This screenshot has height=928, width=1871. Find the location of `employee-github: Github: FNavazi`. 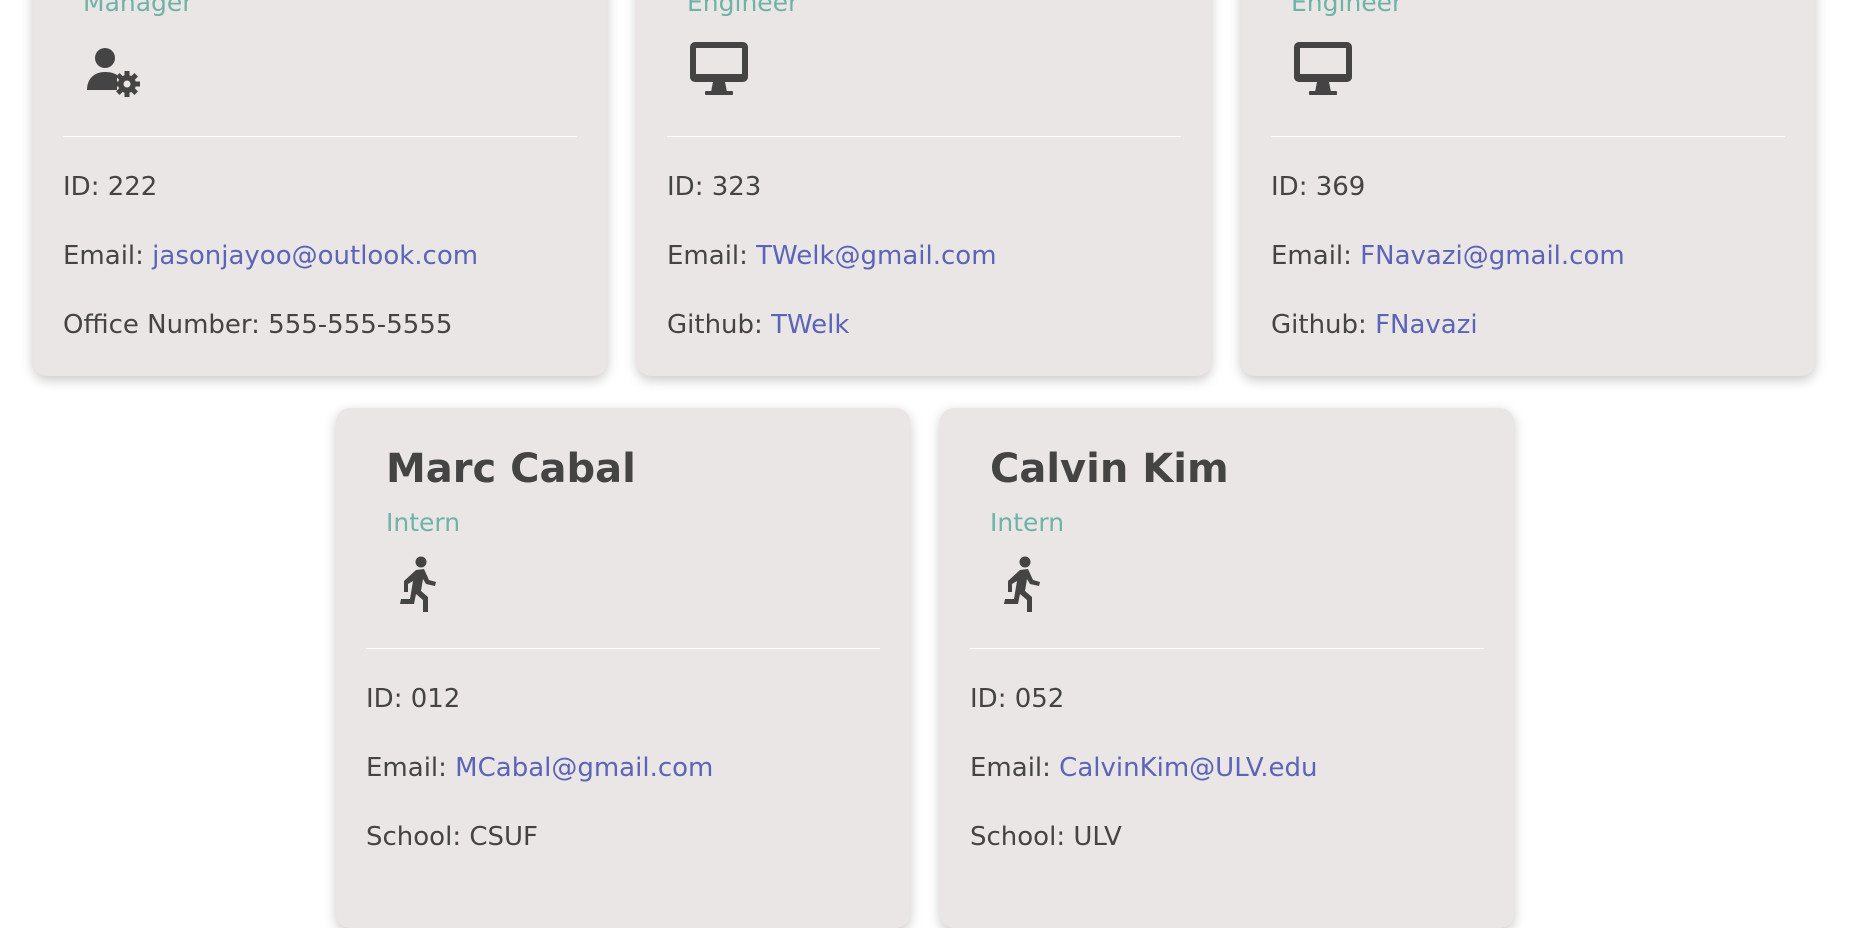

employee-github: Github: FNavazi is located at coordinates (1374, 325).